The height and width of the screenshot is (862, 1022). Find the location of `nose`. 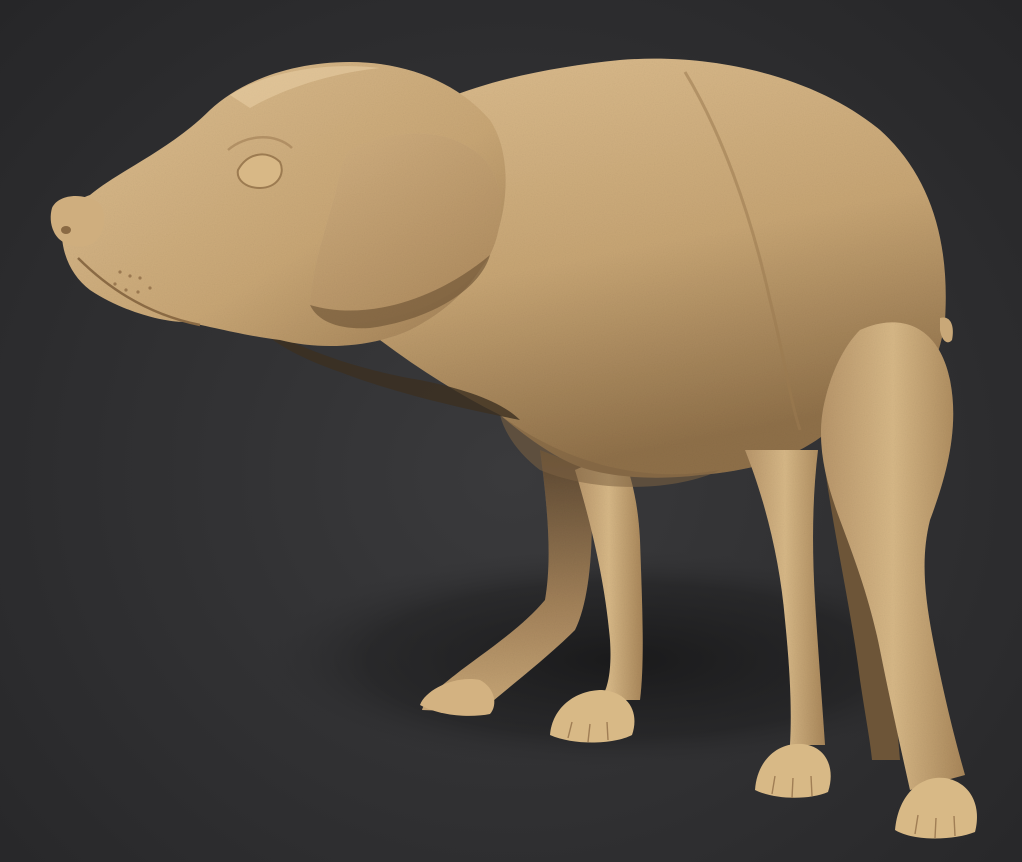

nose is located at coordinates (77, 221).